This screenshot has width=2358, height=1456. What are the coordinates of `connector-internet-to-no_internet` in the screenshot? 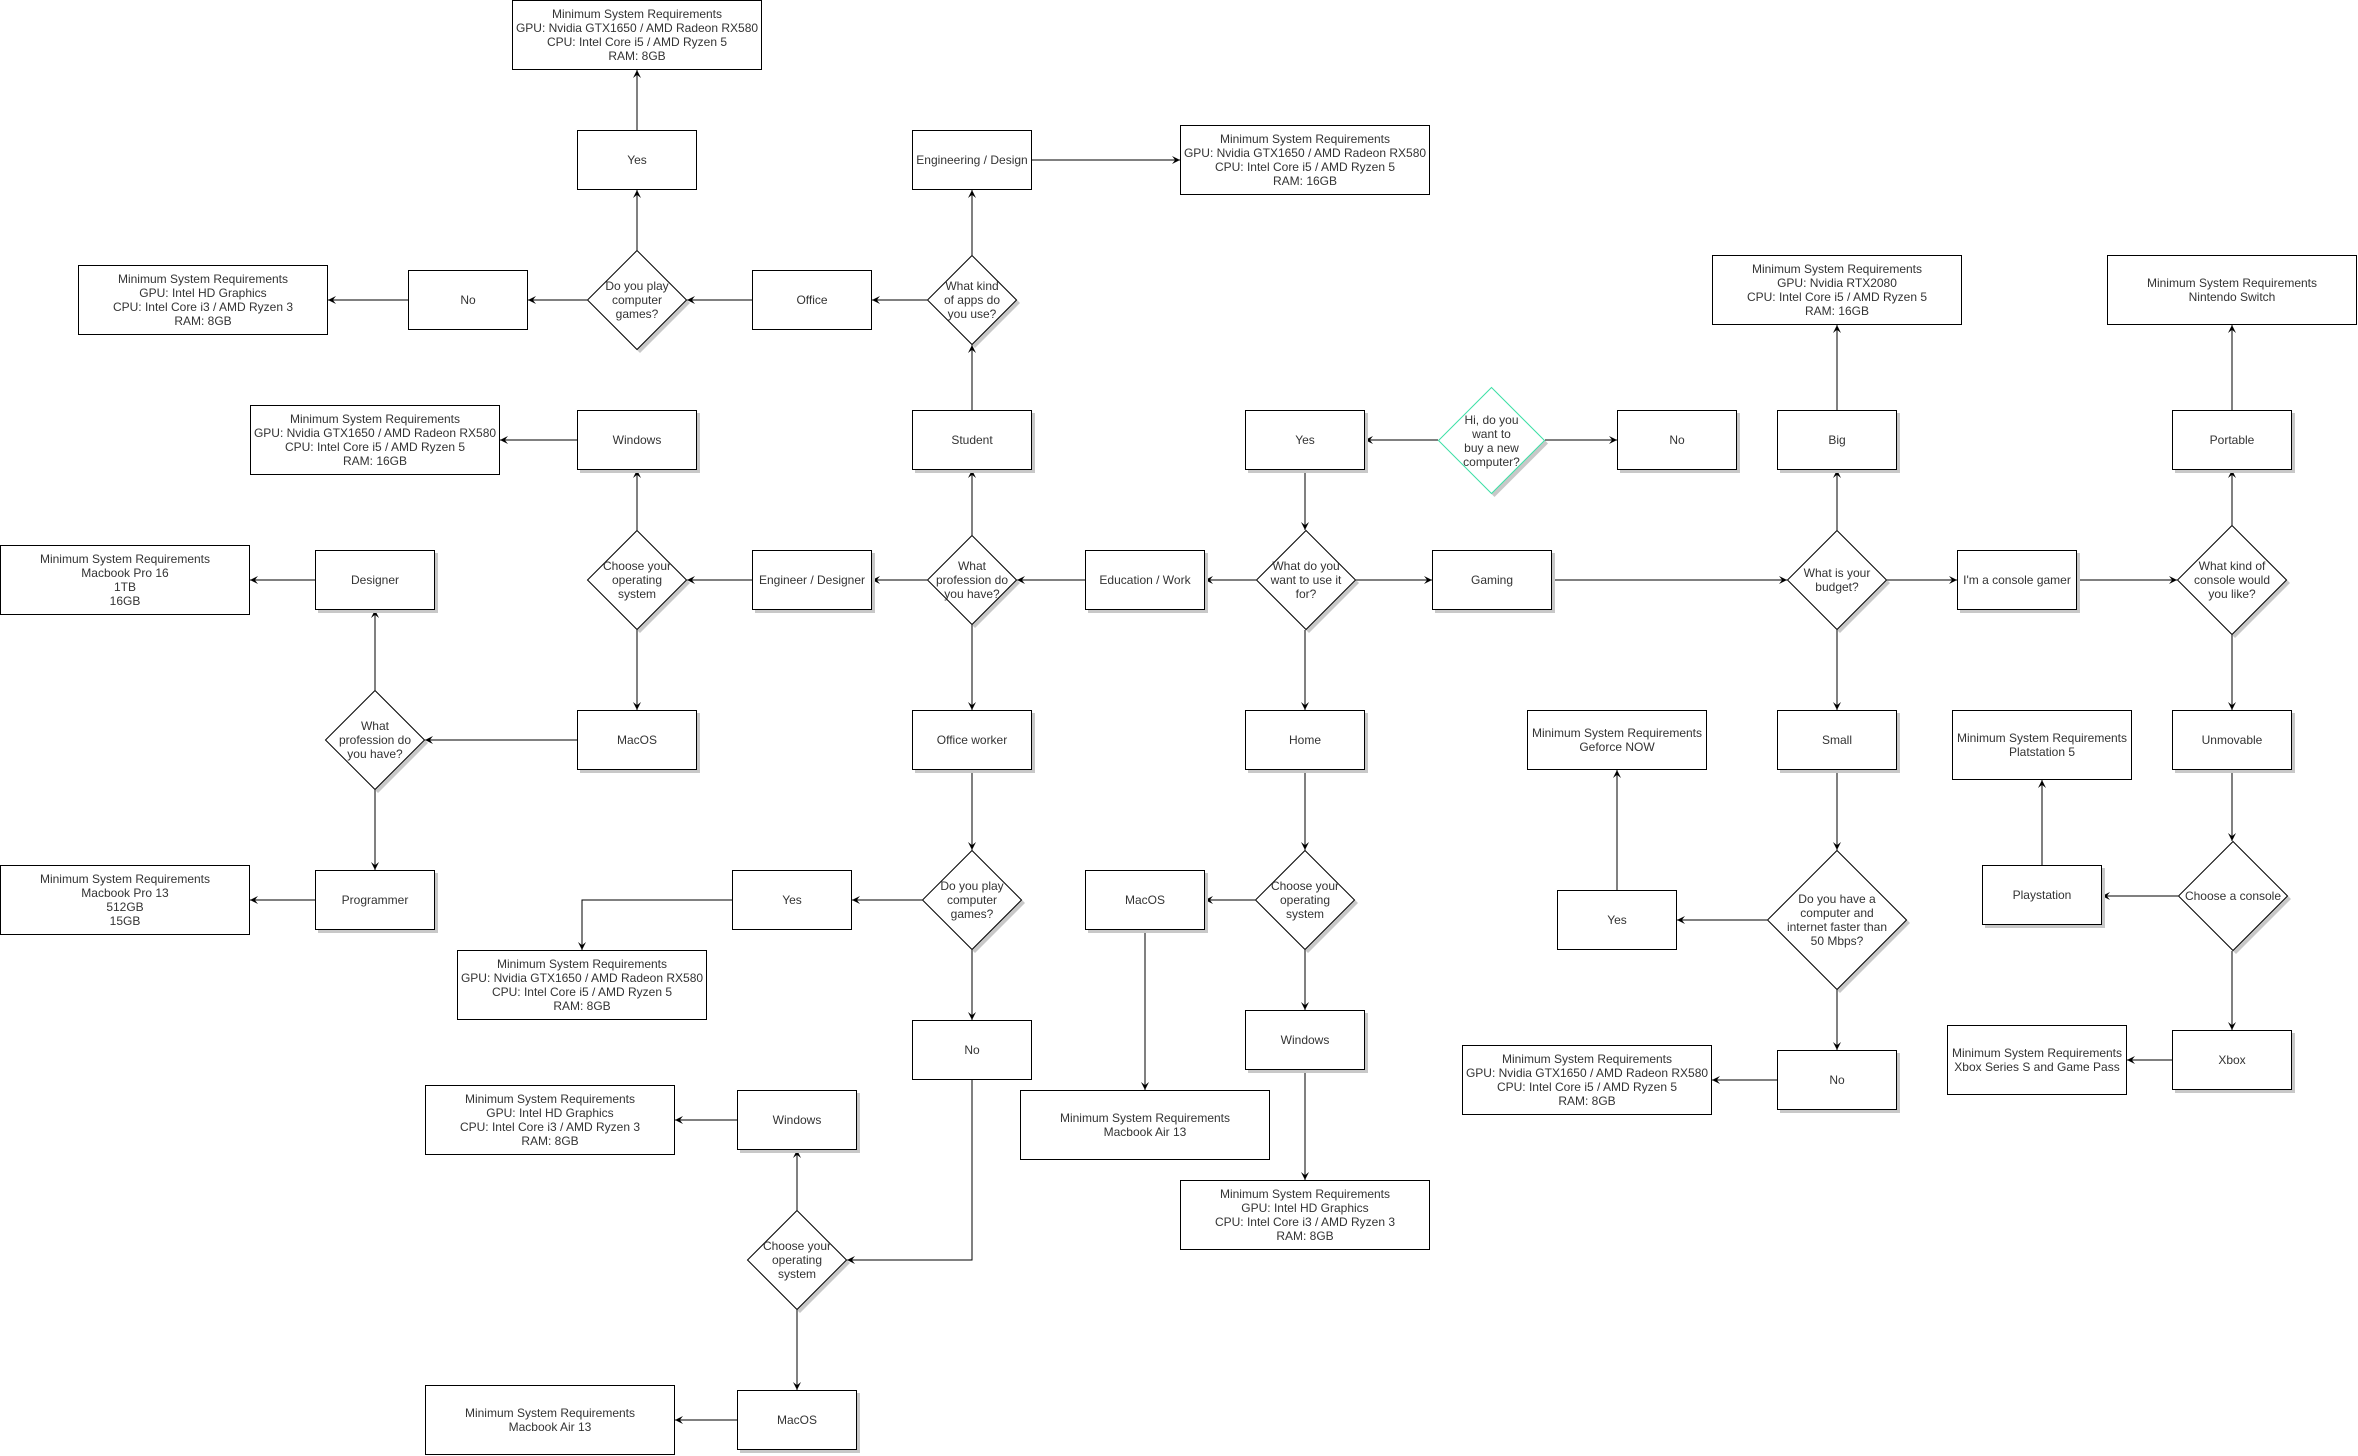 It's located at (1837, 1020).